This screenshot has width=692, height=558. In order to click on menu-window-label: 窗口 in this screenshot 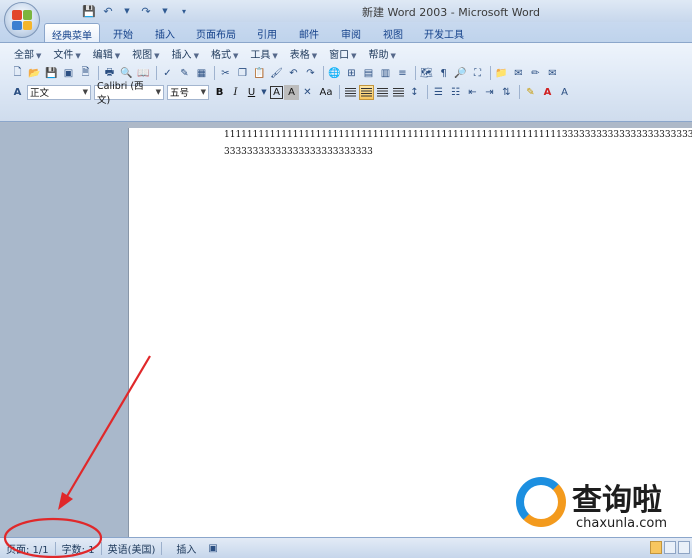, I will do `click(339, 55)`.